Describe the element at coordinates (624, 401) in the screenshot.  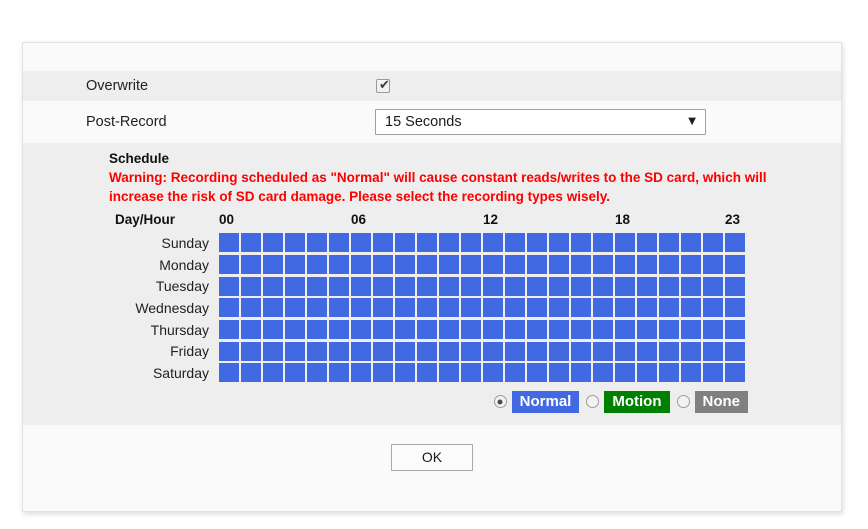
I see `legend-item-motion: Motion` at that location.